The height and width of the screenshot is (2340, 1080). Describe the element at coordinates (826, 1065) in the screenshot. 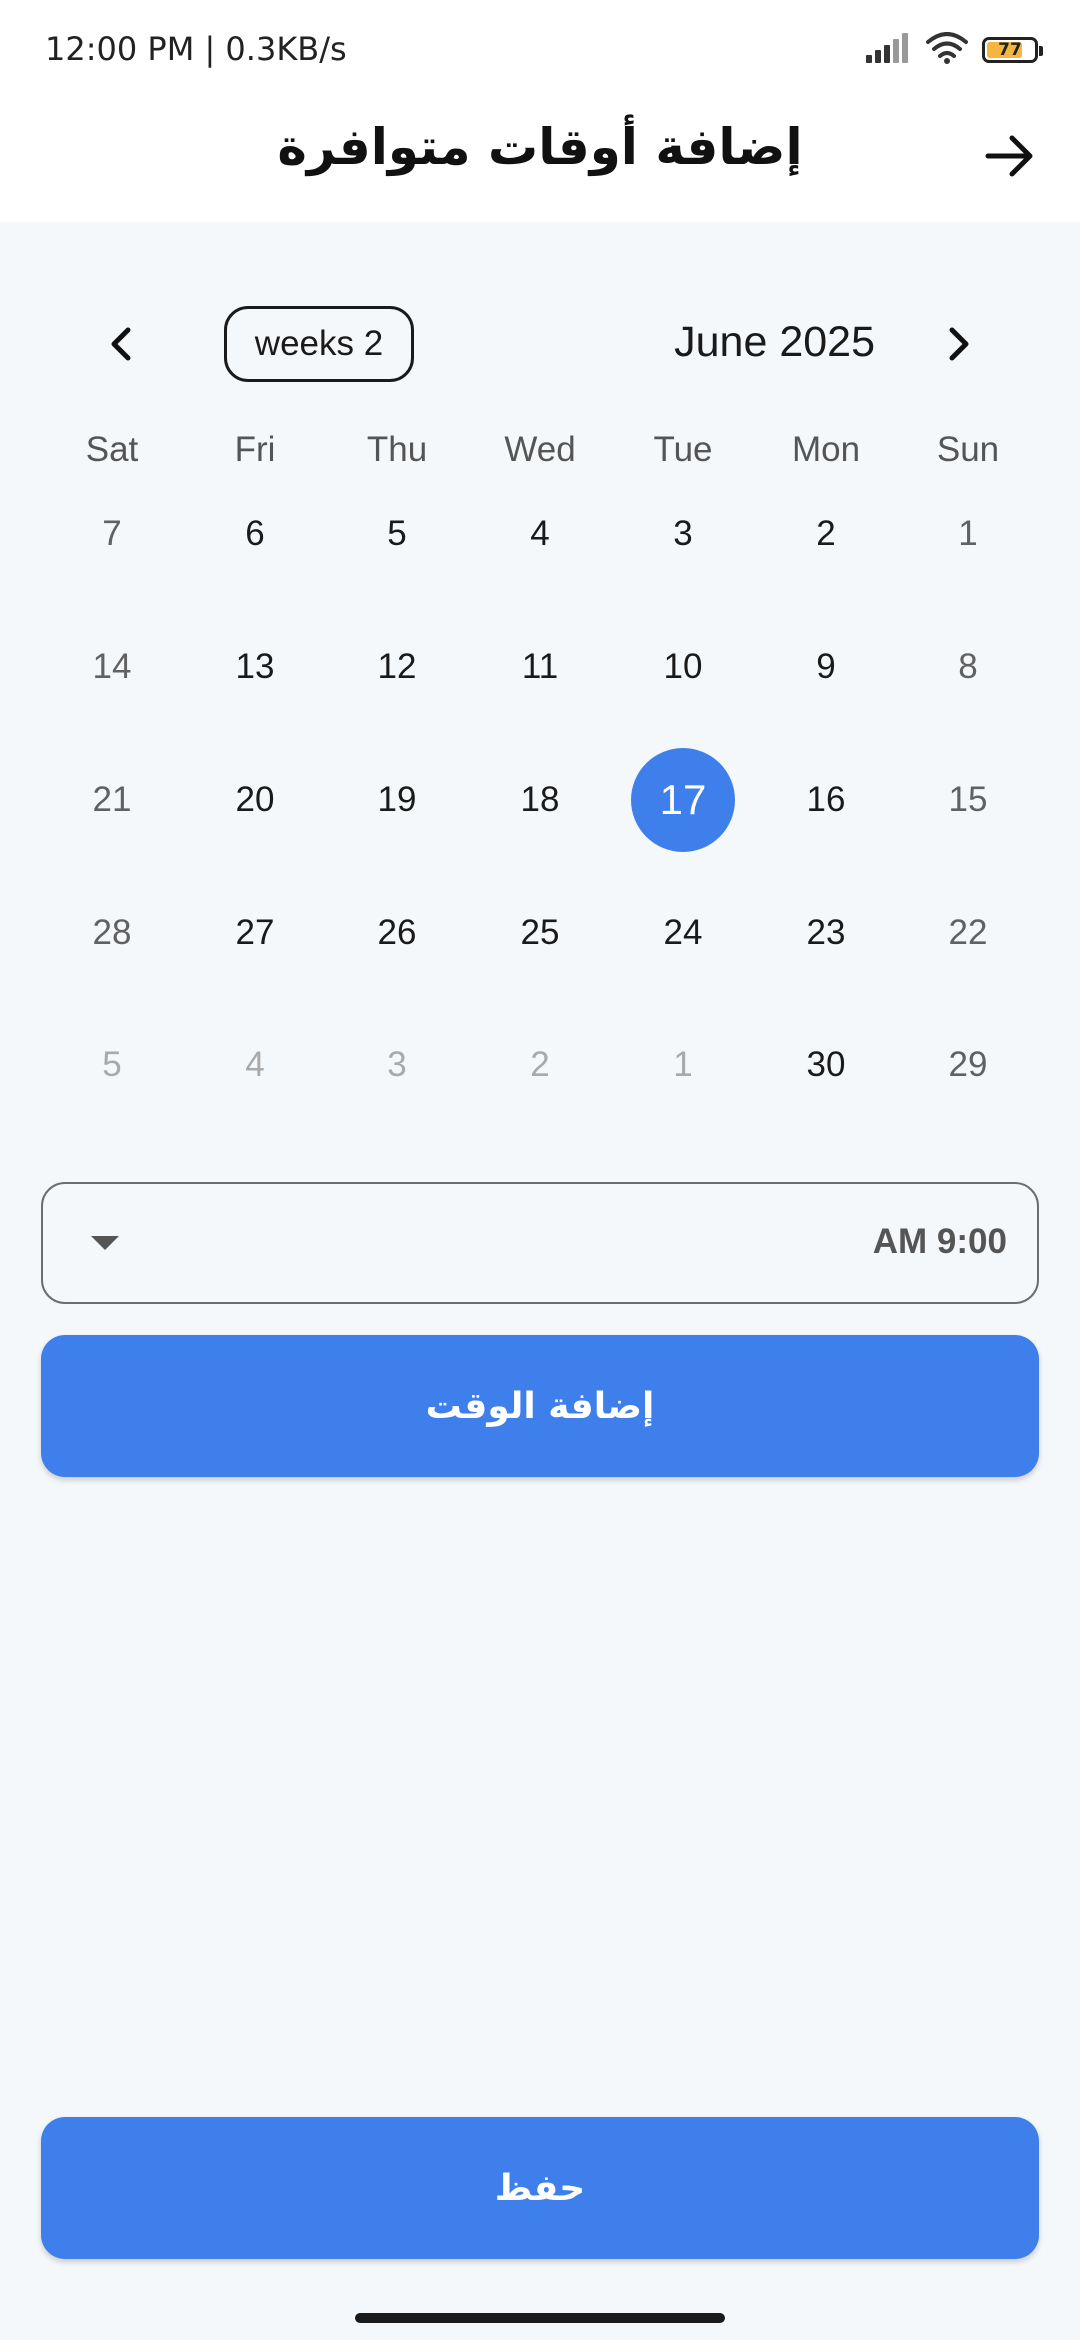

I see `calendar-day: 30` at that location.